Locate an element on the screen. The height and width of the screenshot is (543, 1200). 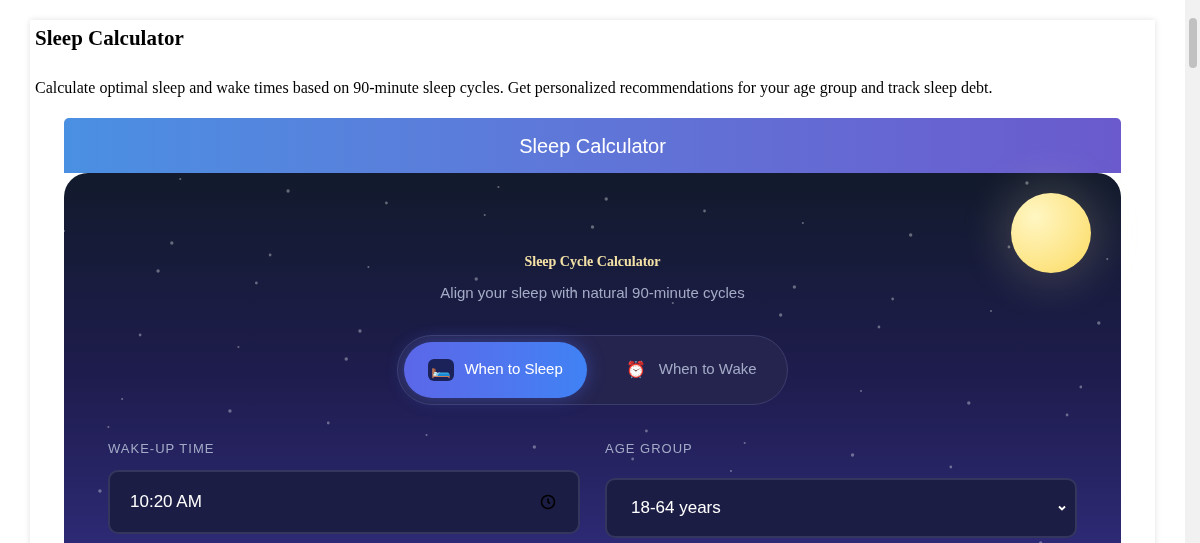
calculator-title: Sleep Cycle Calculator is located at coordinates (592, 262).